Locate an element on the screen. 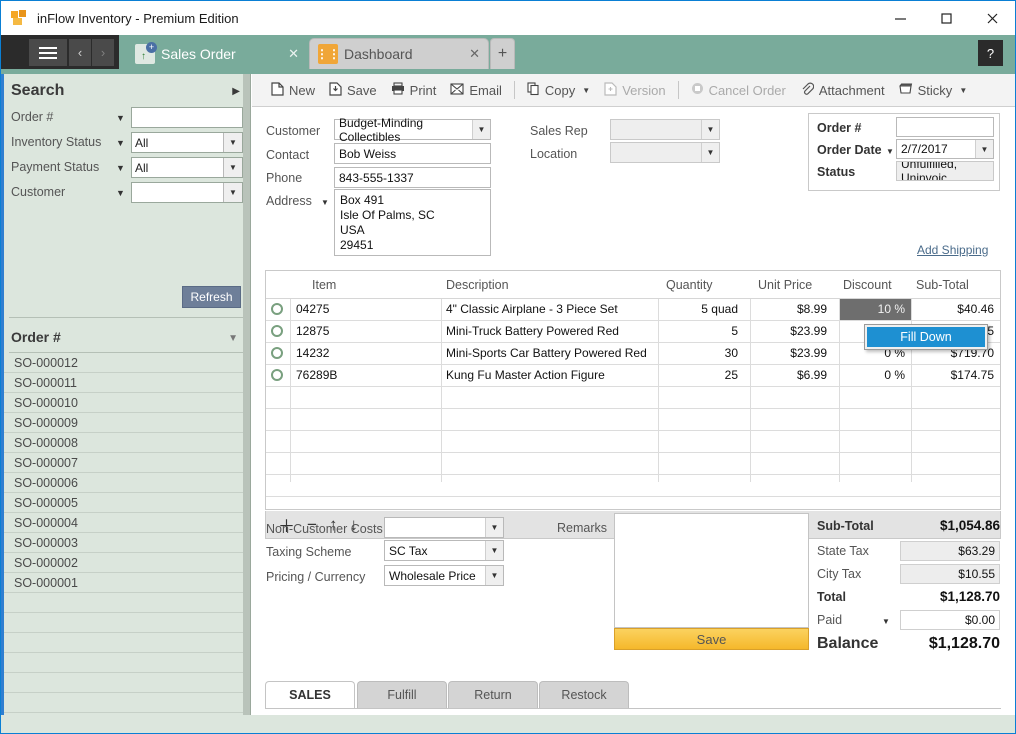 The image size is (1016, 734). nav-back-button: ‹ is located at coordinates (80, 52).